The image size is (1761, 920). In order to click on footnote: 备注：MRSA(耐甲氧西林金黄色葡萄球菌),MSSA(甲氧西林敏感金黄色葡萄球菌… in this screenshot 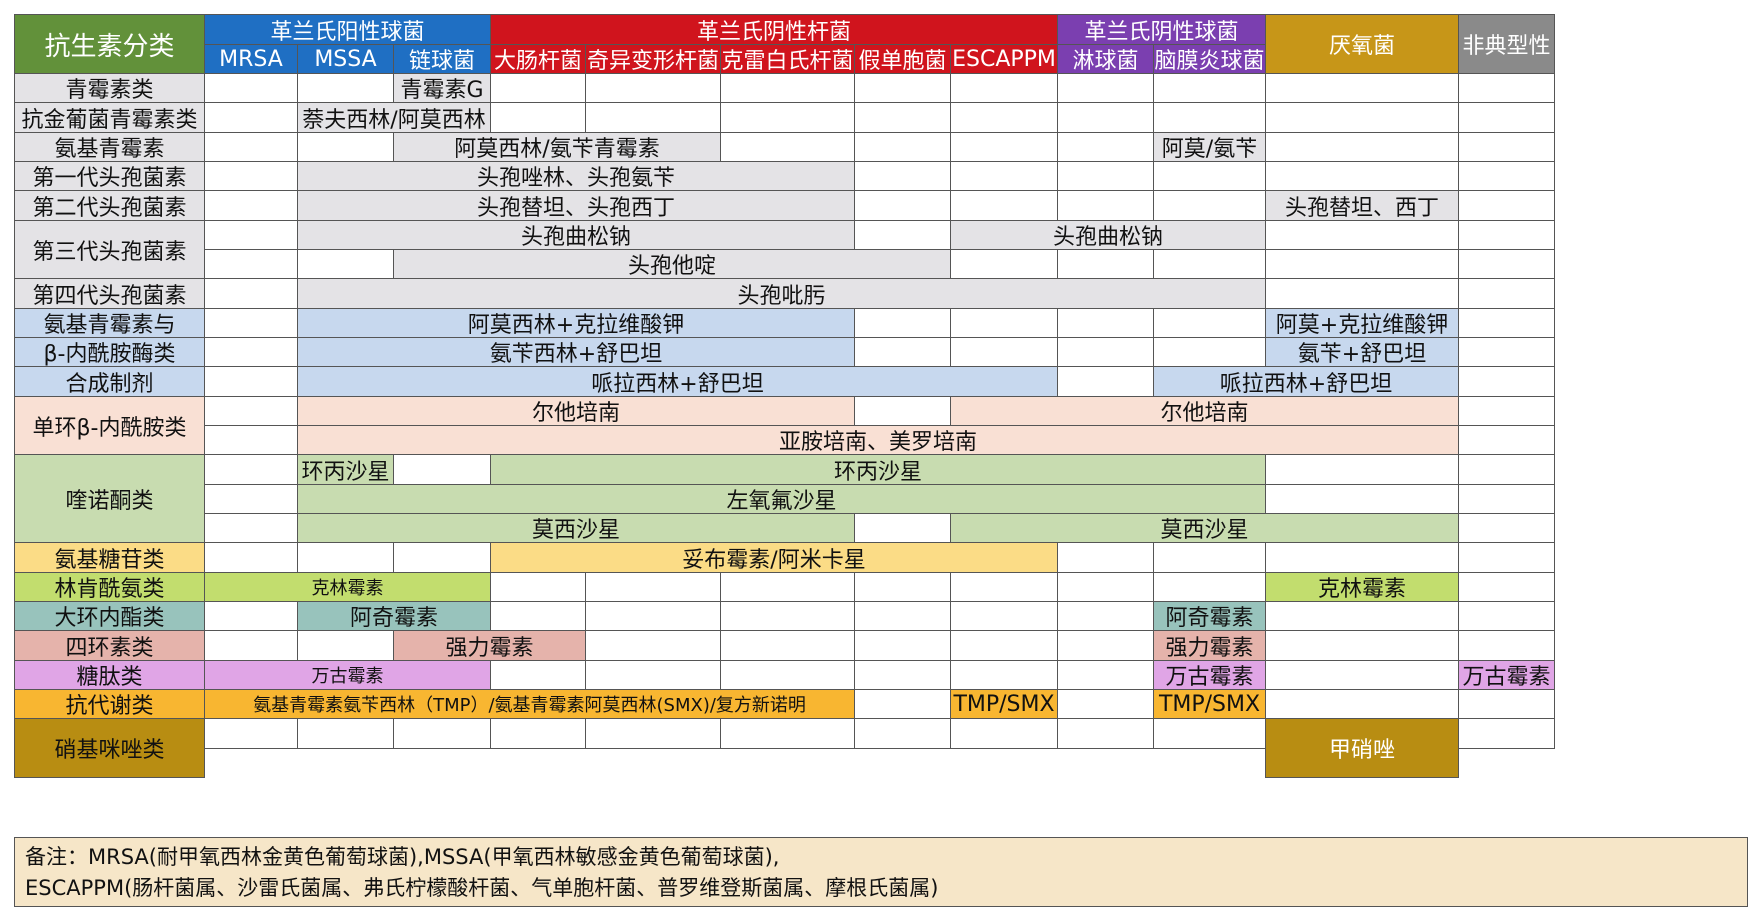, I will do `click(881, 872)`.